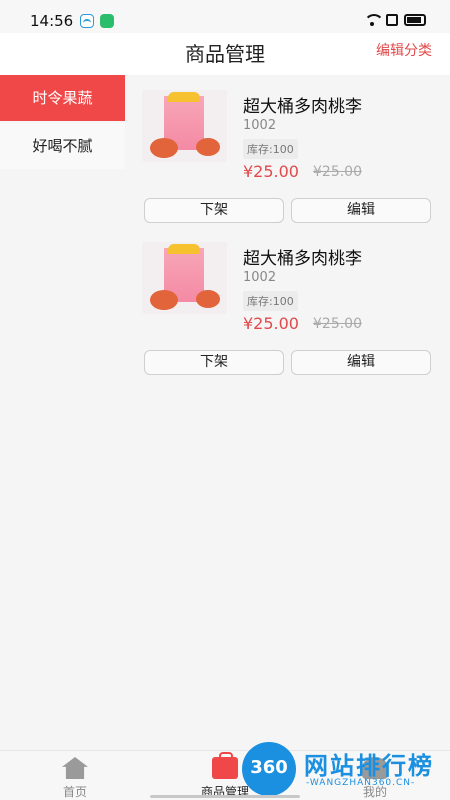  Describe the element at coordinates (369, 766) in the screenshot. I see `watermark-text: 网站排行榜` at that location.